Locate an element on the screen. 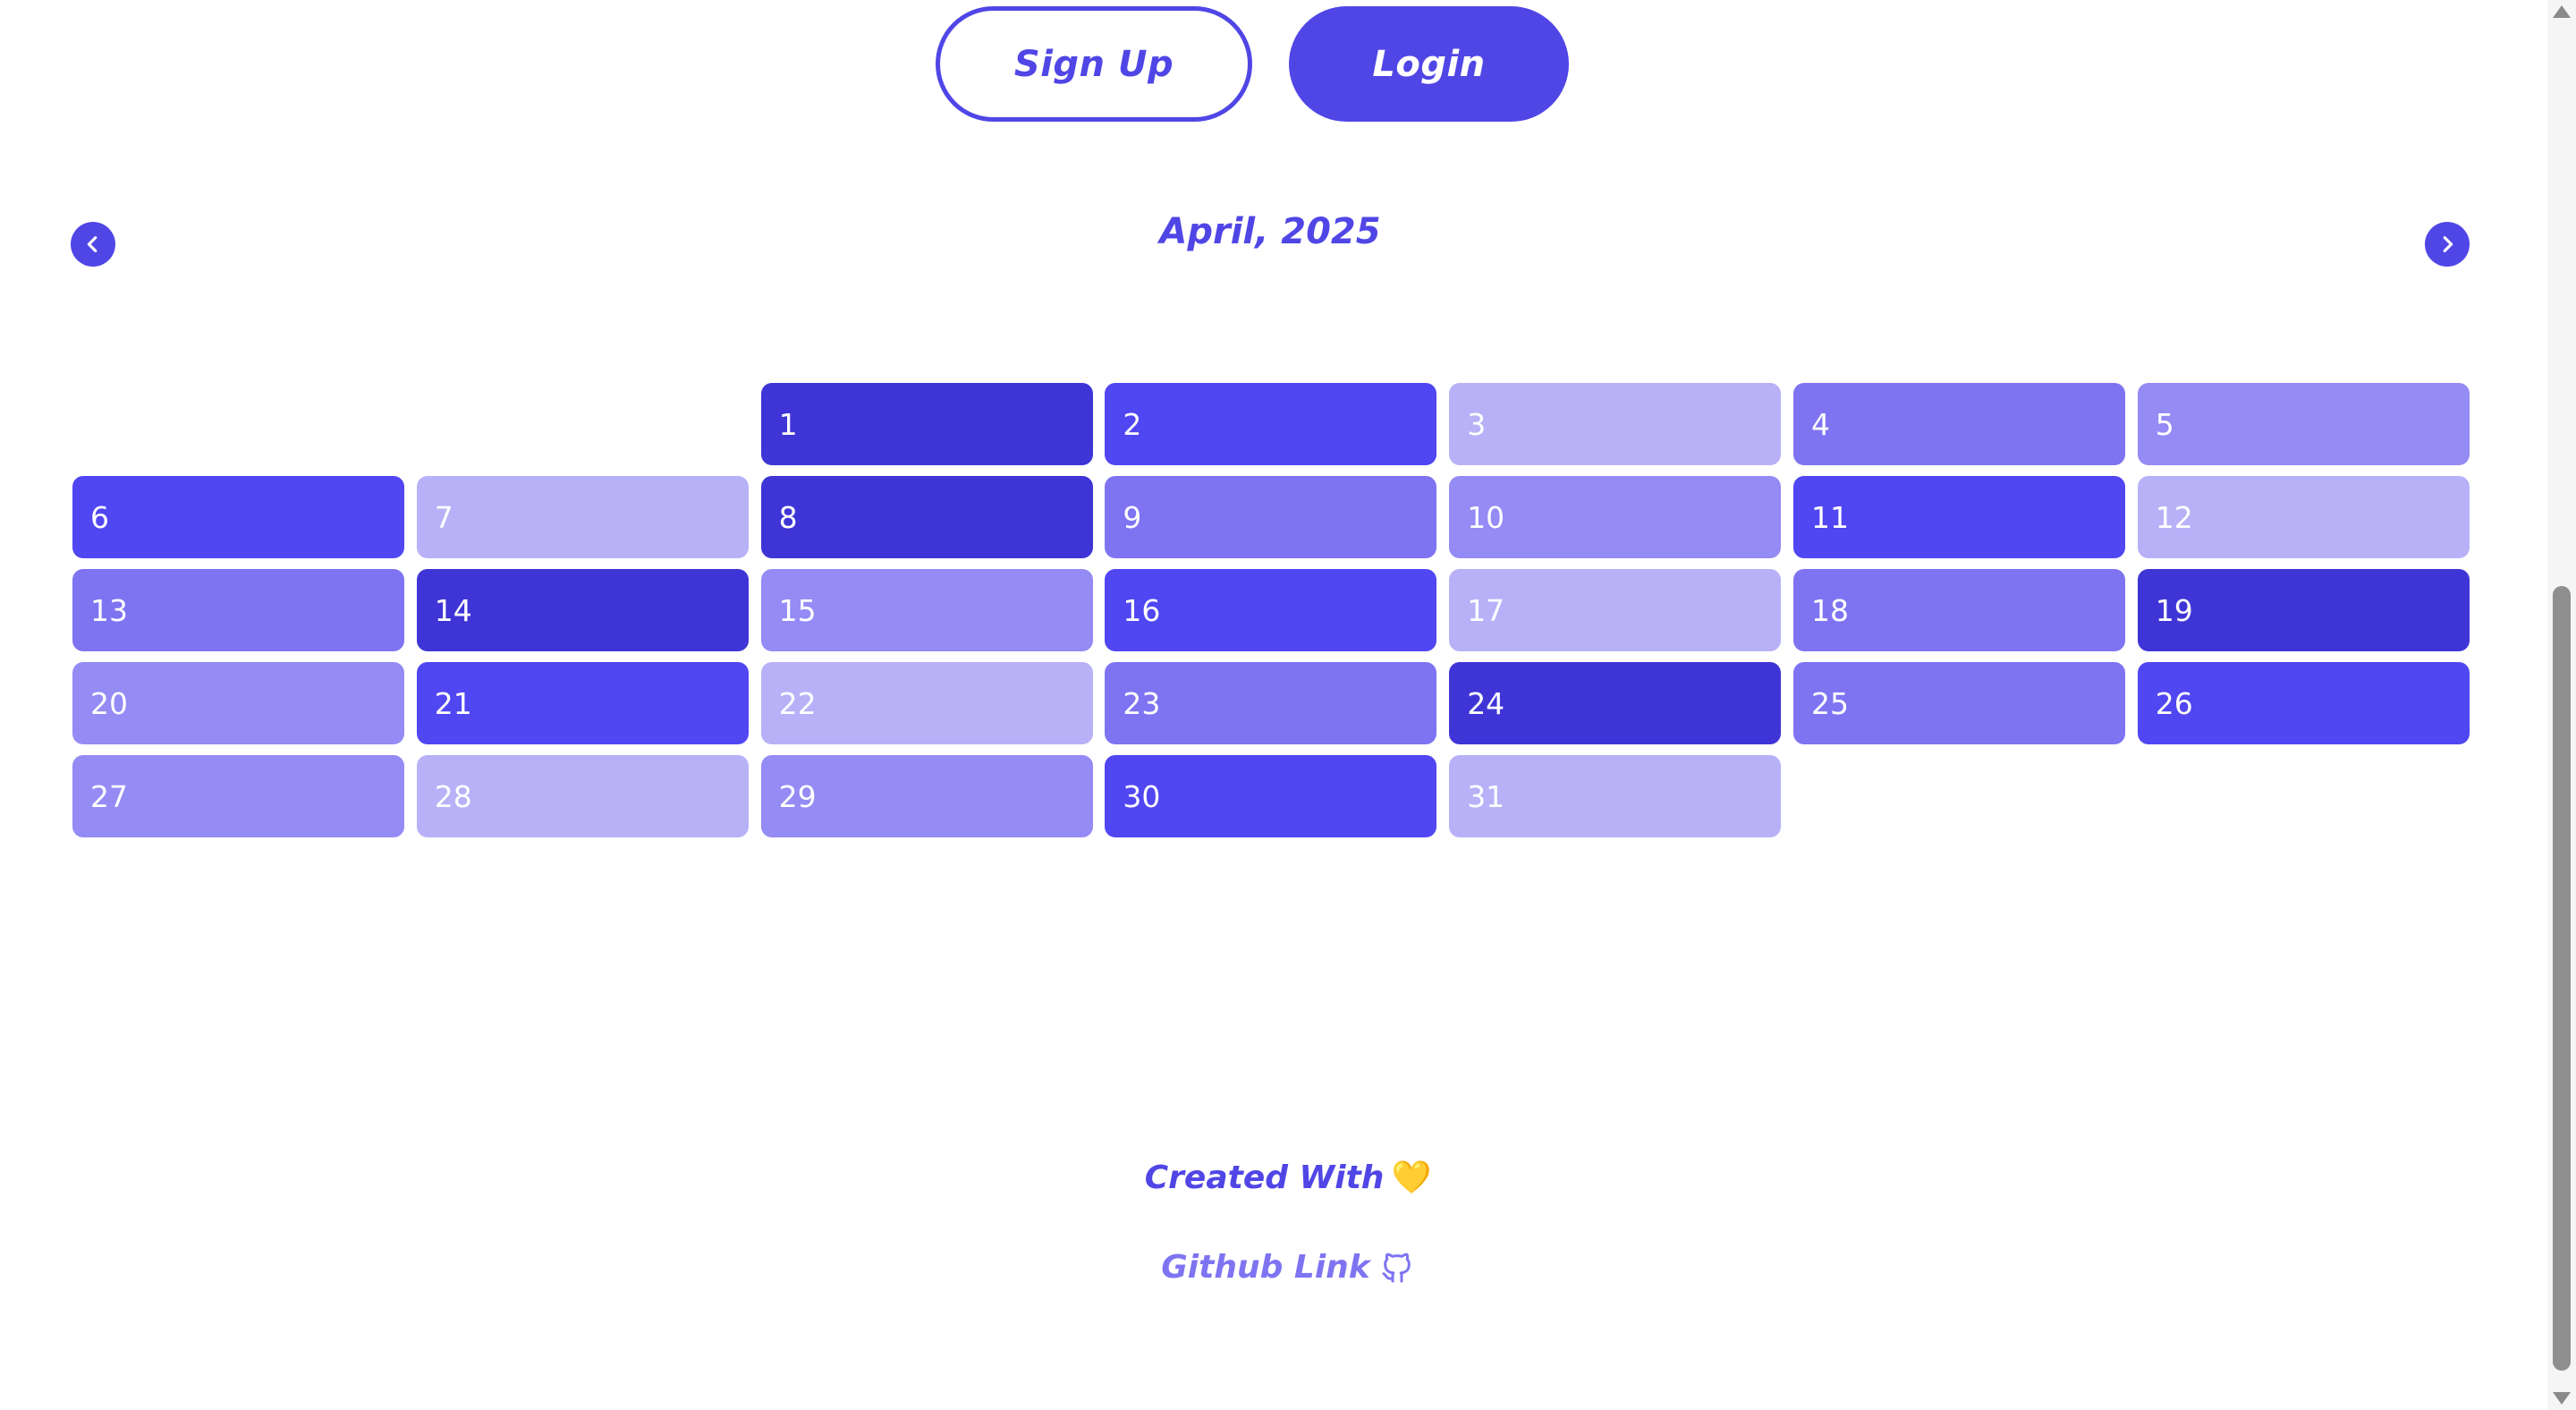  calendar-day-label: 11 is located at coordinates (1829, 517).